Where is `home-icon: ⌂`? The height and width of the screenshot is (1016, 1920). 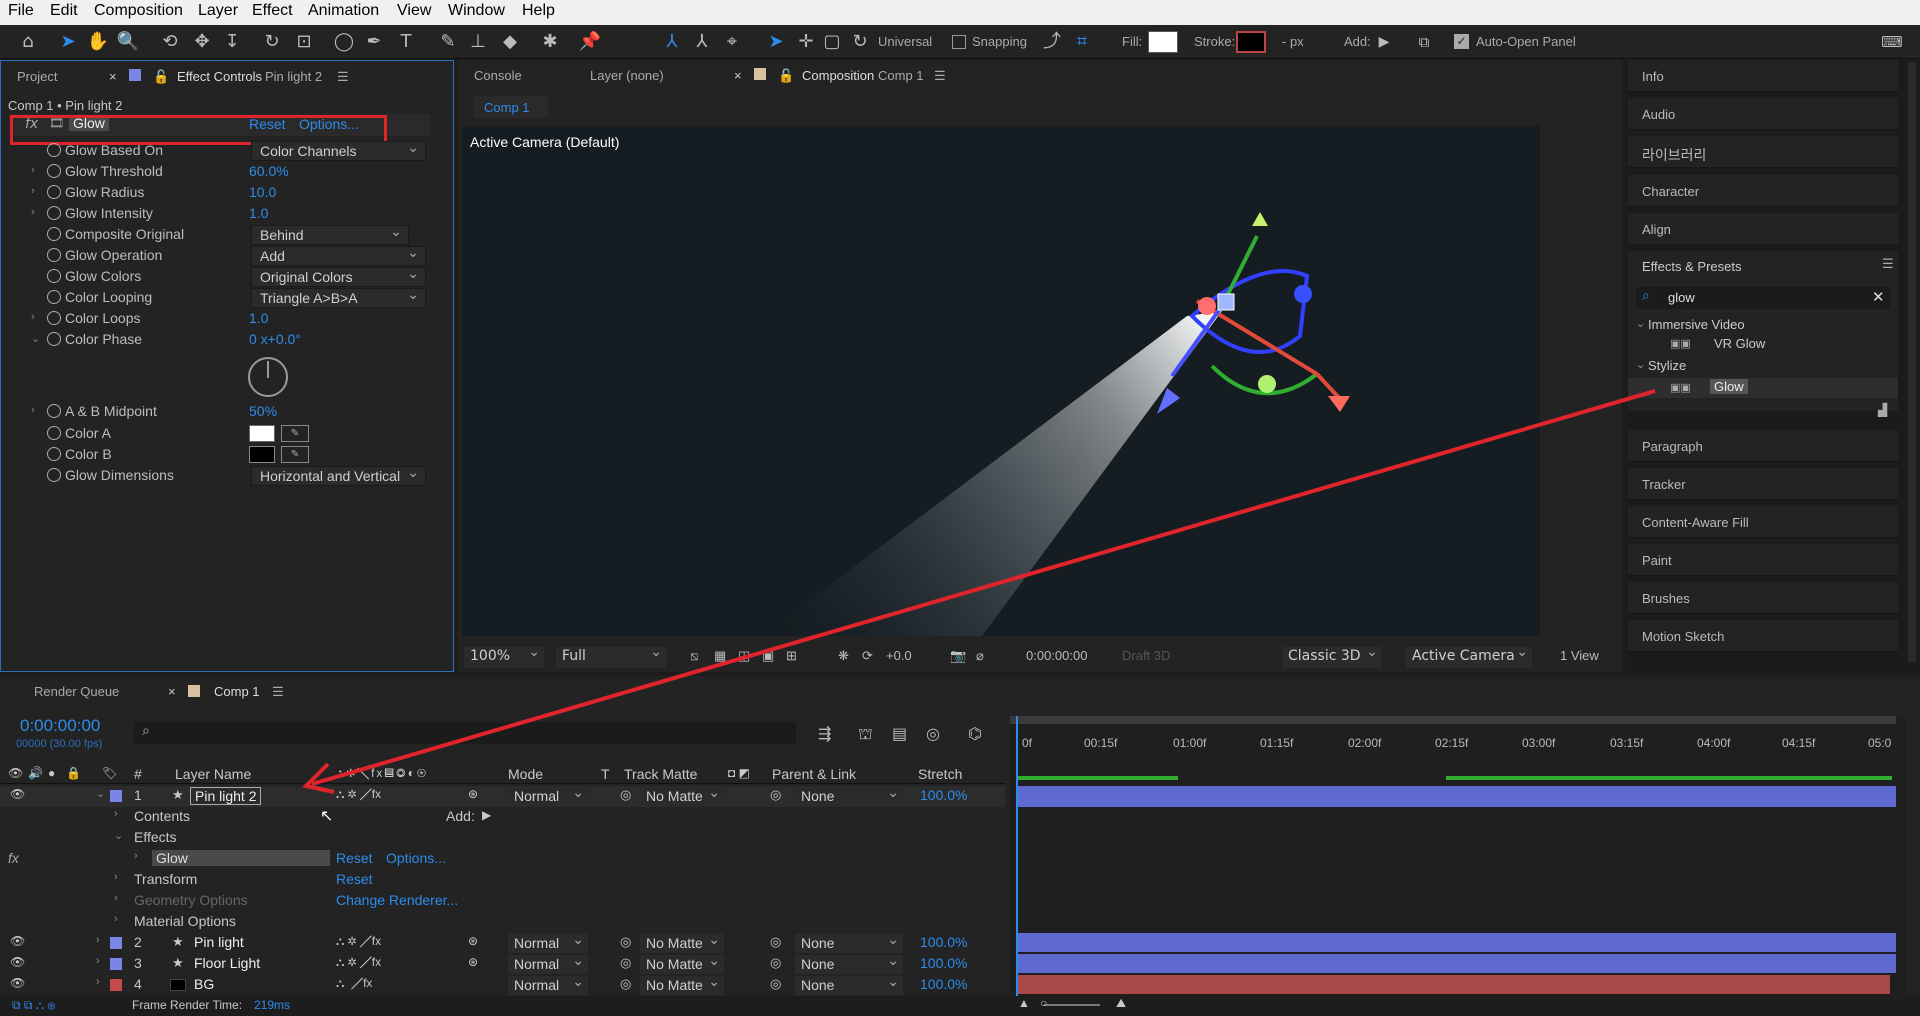 home-icon: ⌂ is located at coordinates (28, 42).